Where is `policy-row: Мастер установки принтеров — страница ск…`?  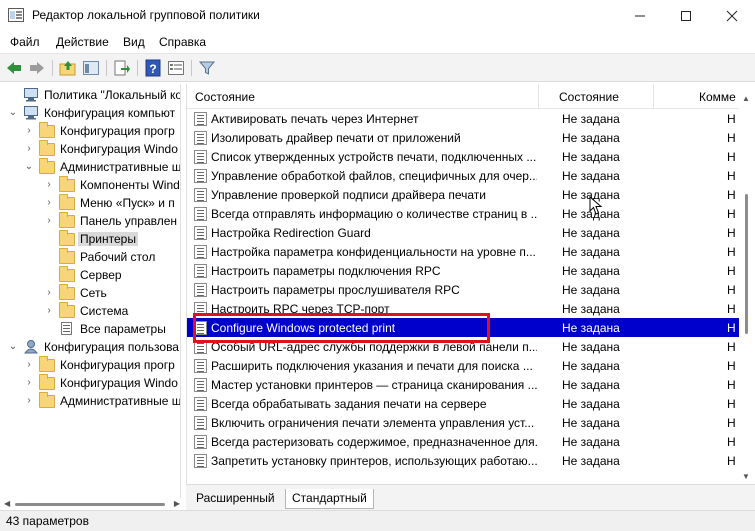
policy-row: Мастер установки принтеров — страница ск… is located at coordinates (471, 384).